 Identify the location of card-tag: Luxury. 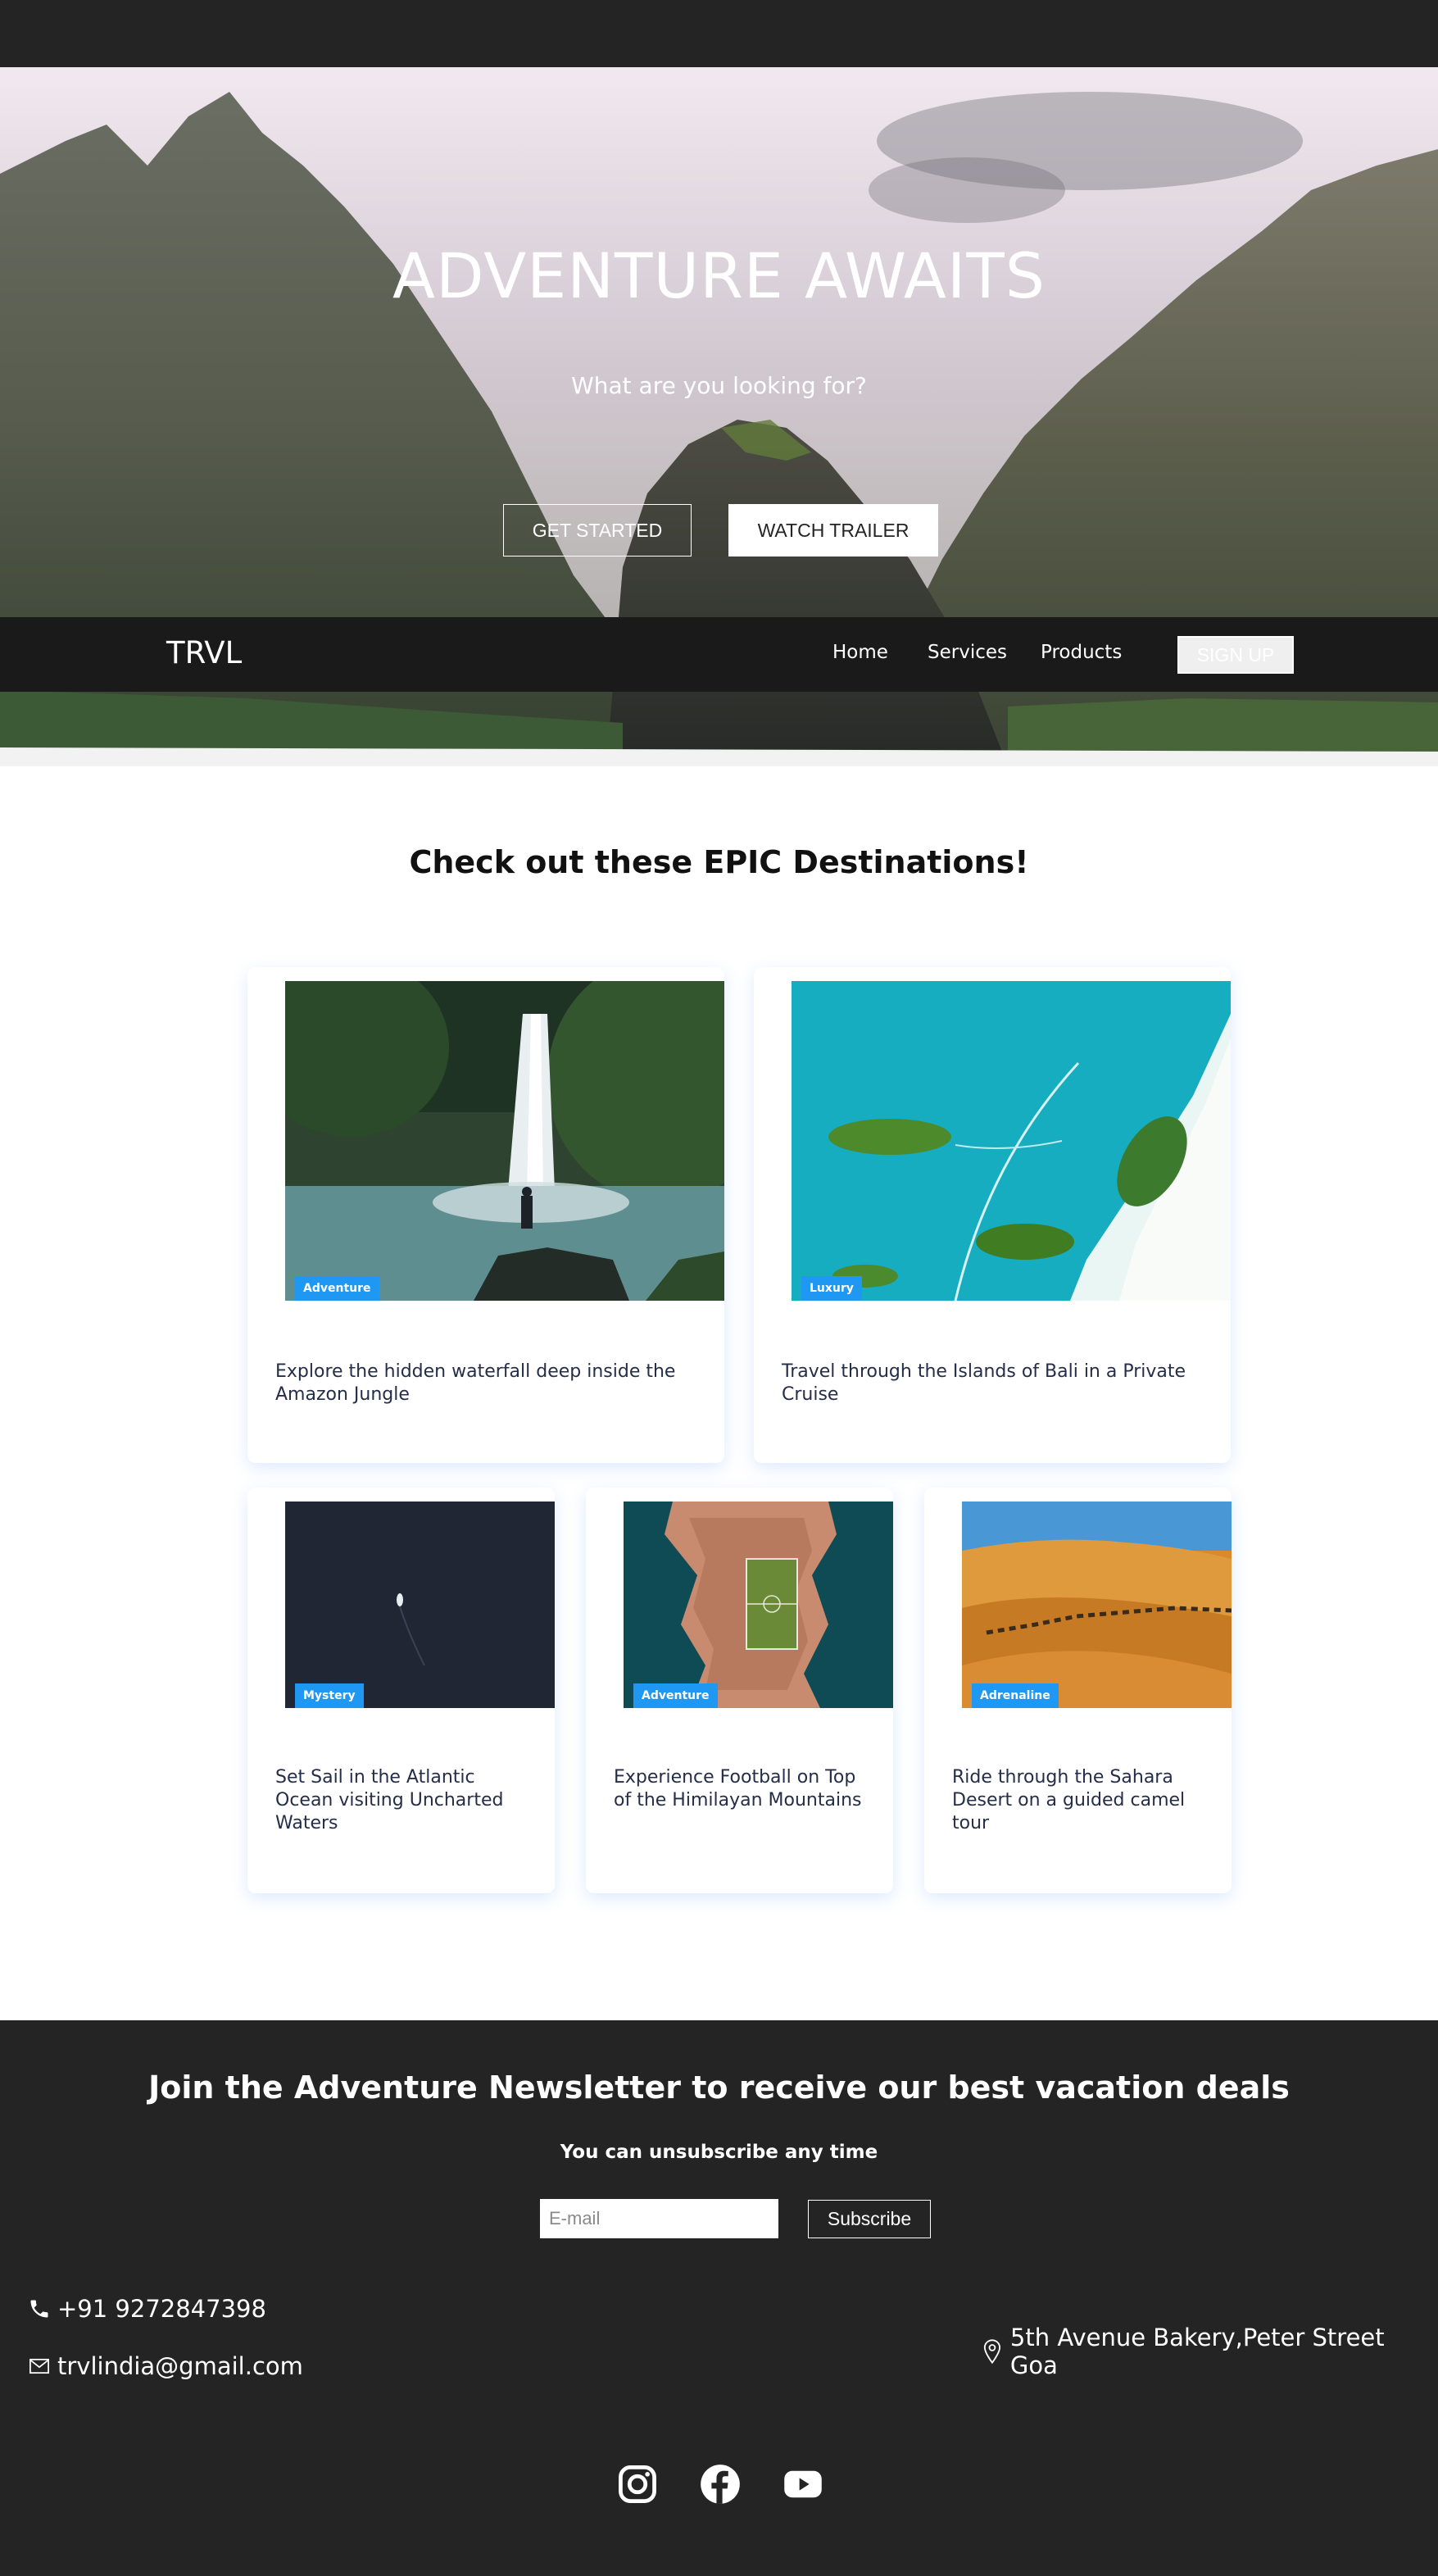
(831, 1288).